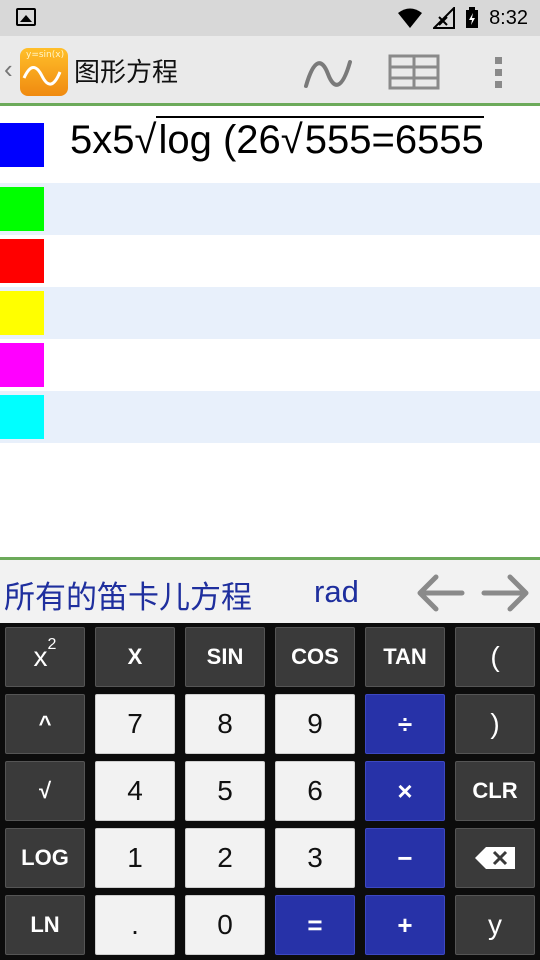 The width and height of the screenshot is (540, 960). What do you see at coordinates (45, 724) in the screenshot?
I see `key-power: ^` at bounding box center [45, 724].